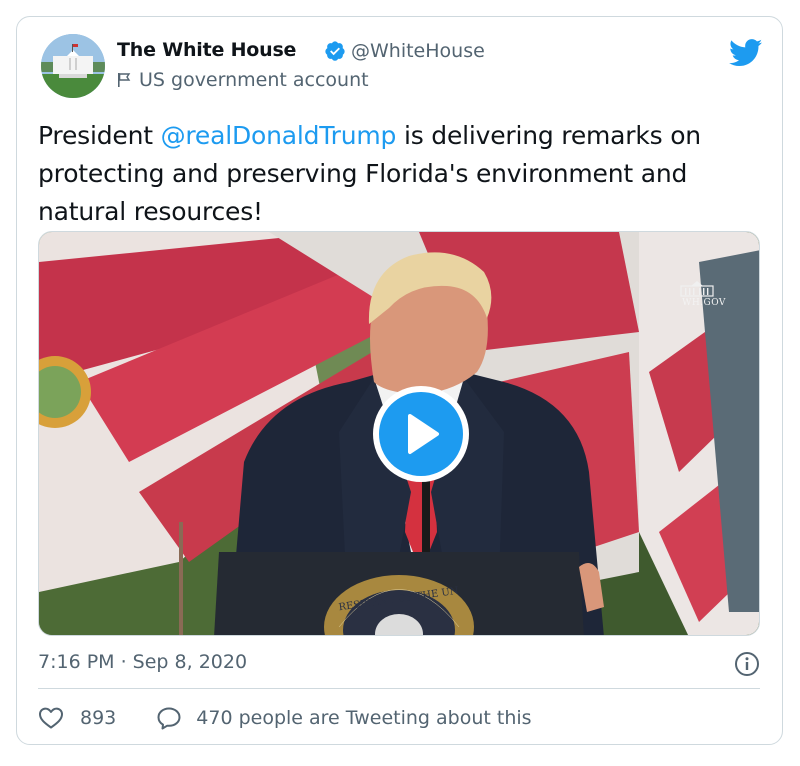 This screenshot has height=766, width=800. I want to click on flag-icon, so click(124, 80).